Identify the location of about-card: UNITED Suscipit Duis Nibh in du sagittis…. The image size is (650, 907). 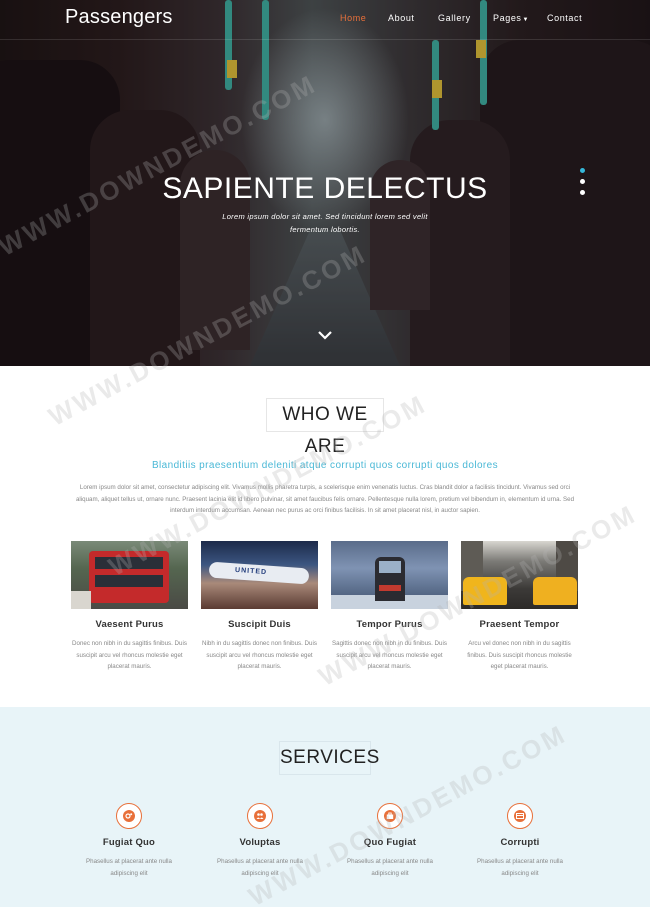
(259, 607).